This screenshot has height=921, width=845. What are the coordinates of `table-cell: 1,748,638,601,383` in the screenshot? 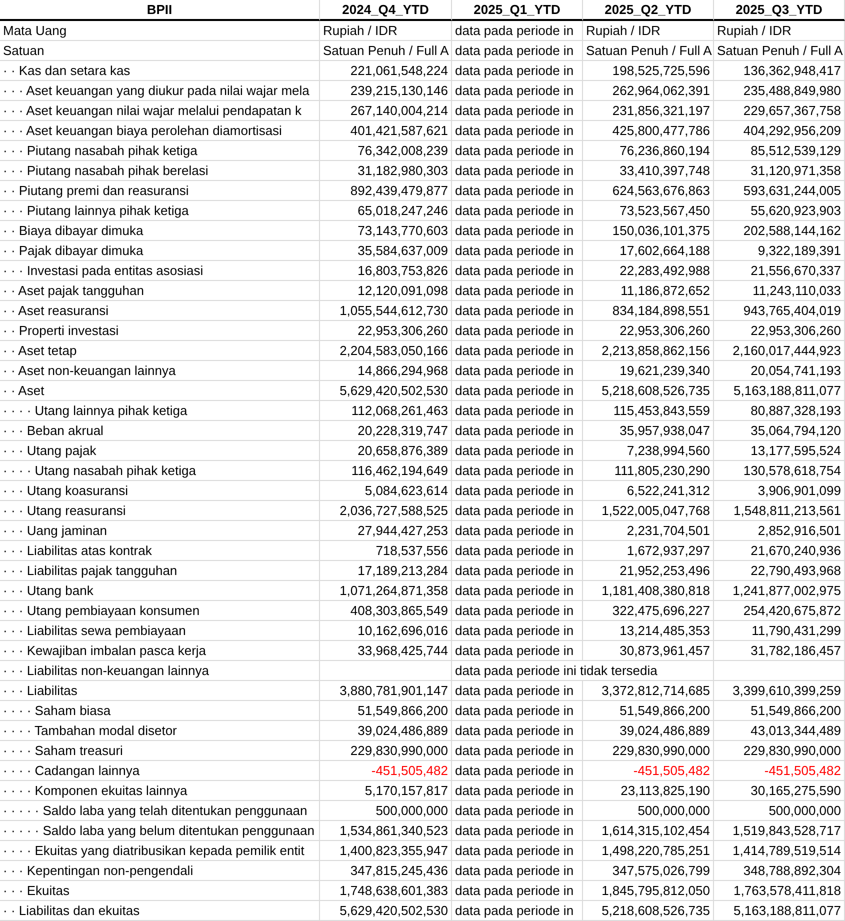 It's located at (386, 891).